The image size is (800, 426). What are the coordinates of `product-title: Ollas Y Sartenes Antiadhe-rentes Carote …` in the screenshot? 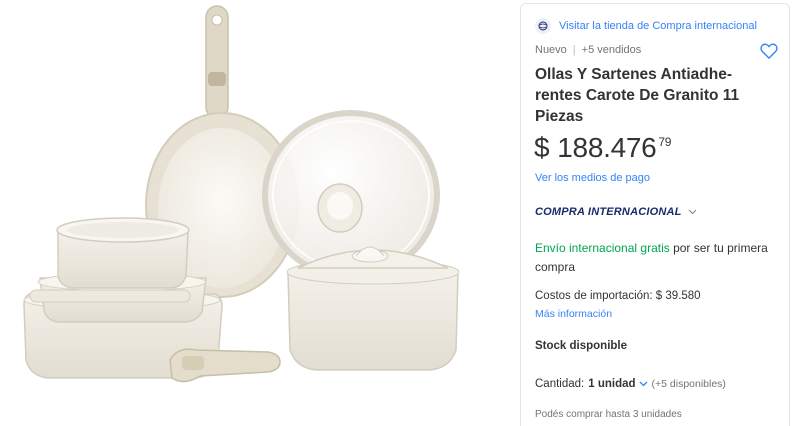 It's located at (637, 95).